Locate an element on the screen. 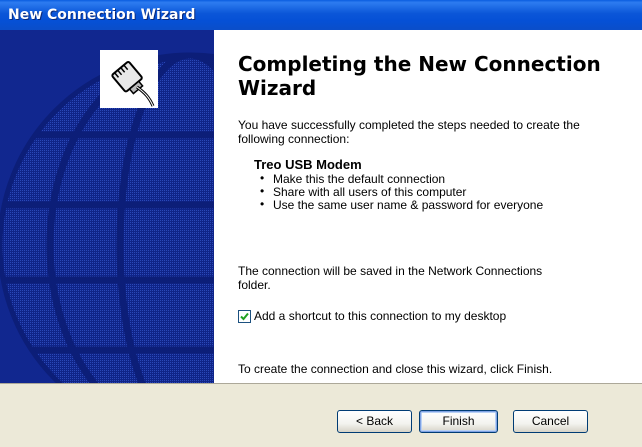 Image resolution: width=642 pixels, height=447 pixels. desktop-shortcut-checkbox is located at coordinates (244, 316).